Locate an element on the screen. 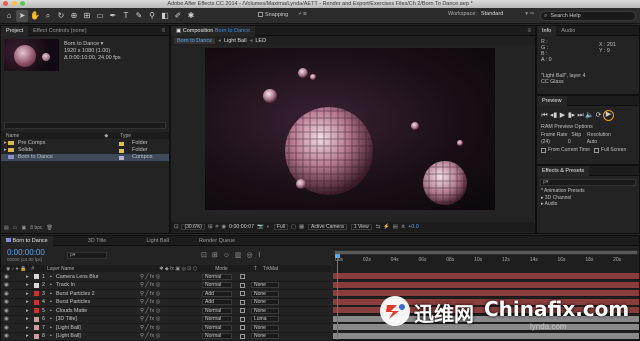 The image size is (640, 341). rectangle-tool-icon: ▭ is located at coordinates (100, 16).